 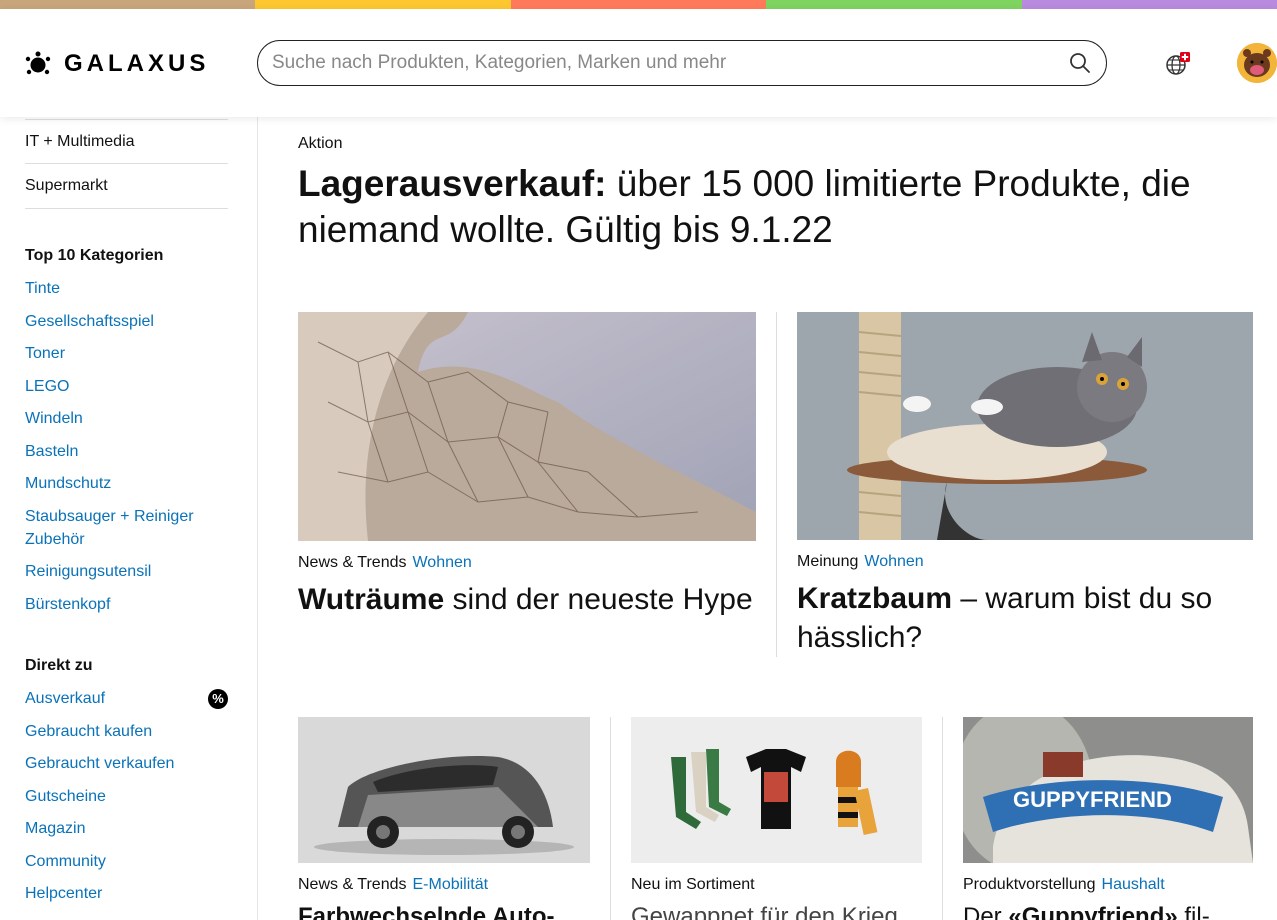 I want to click on sidebar-item-it-multimedia: IT + Multimedia, so click(x=126, y=141).